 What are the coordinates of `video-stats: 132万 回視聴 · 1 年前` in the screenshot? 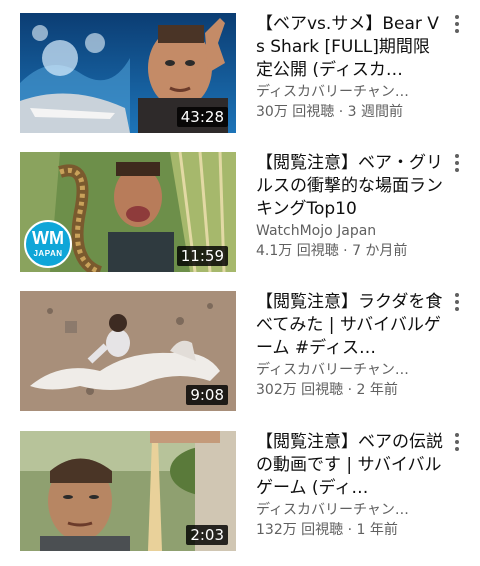 It's located at (327, 530).